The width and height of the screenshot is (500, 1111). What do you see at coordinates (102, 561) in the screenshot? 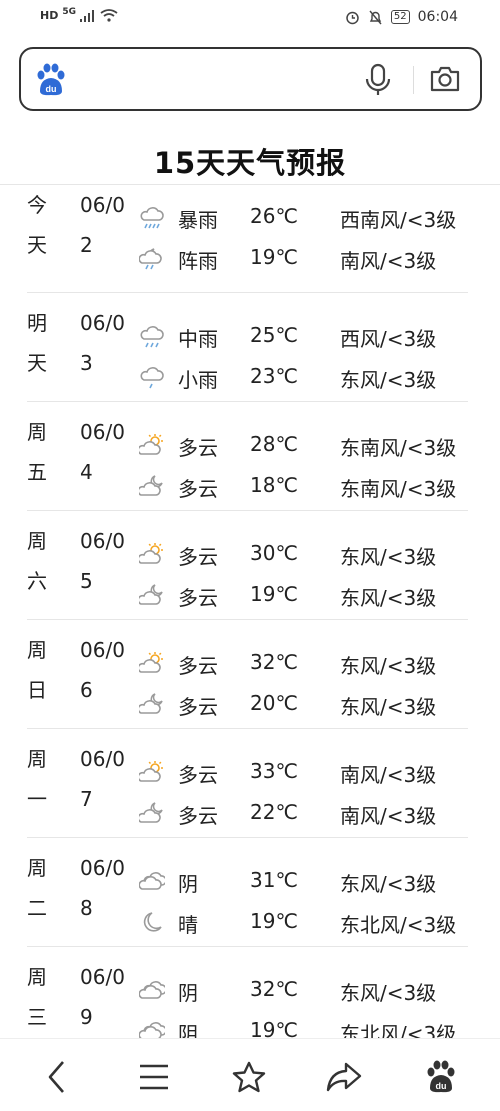
I see `date-label: 06/05` at bounding box center [102, 561].